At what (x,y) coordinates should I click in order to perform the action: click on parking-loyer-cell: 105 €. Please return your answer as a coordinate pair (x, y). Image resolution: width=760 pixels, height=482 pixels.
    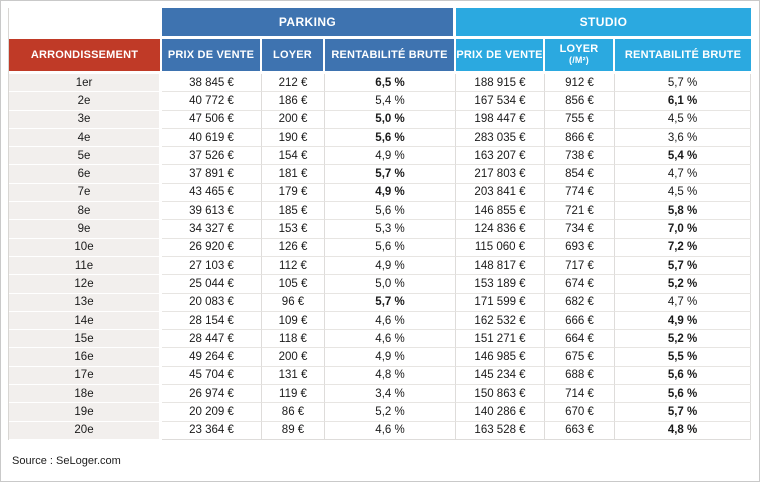
    Looking at the image, I should click on (293, 284).